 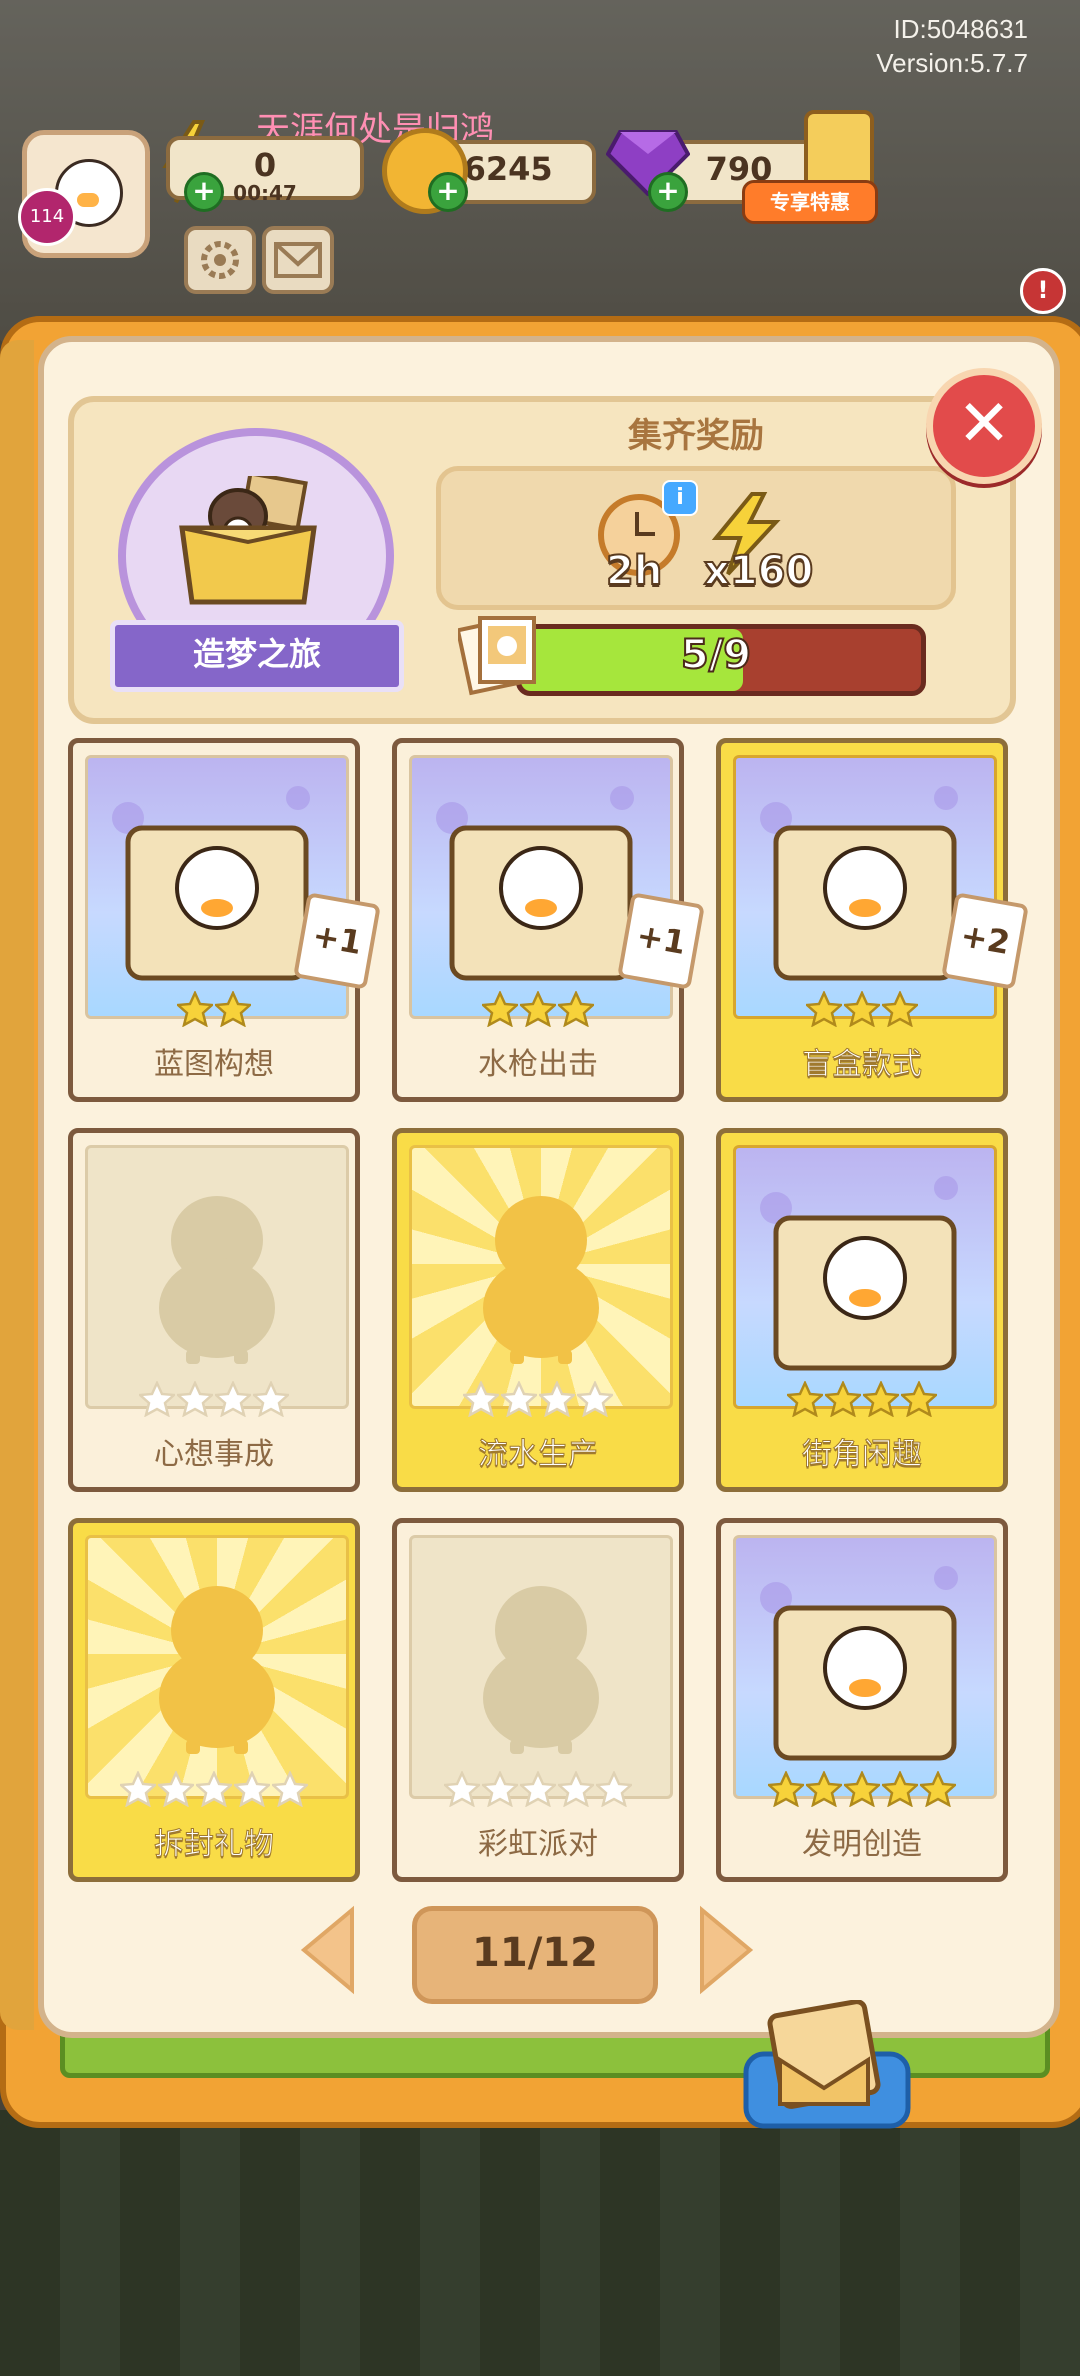 I want to click on prev-page-arrow-icon, so click(x=328, y=1950).